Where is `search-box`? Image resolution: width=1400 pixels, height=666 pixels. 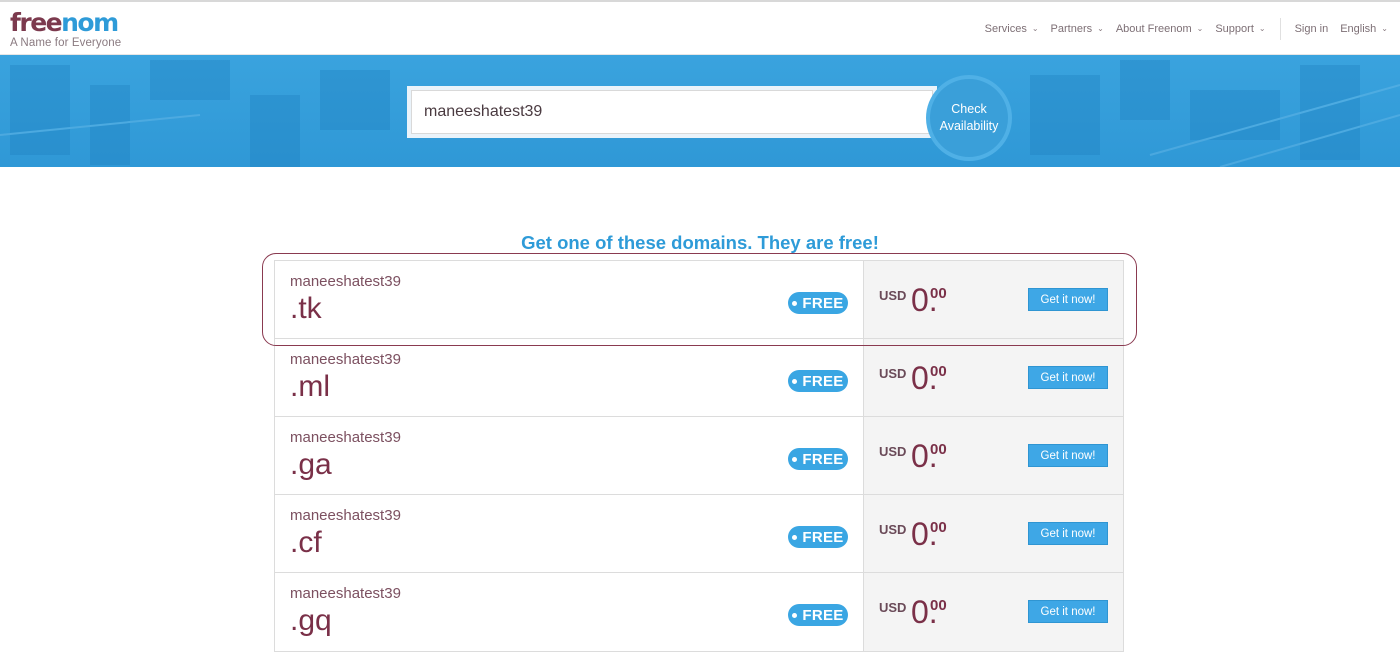
search-box is located at coordinates (672, 112).